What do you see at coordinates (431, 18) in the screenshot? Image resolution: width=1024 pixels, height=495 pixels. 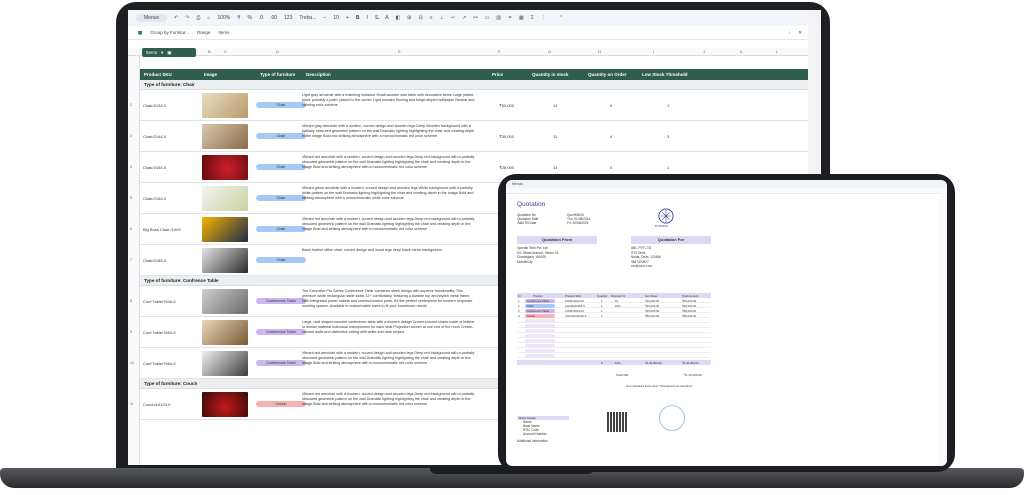 I see `align-icon: ≡` at bounding box center [431, 18].